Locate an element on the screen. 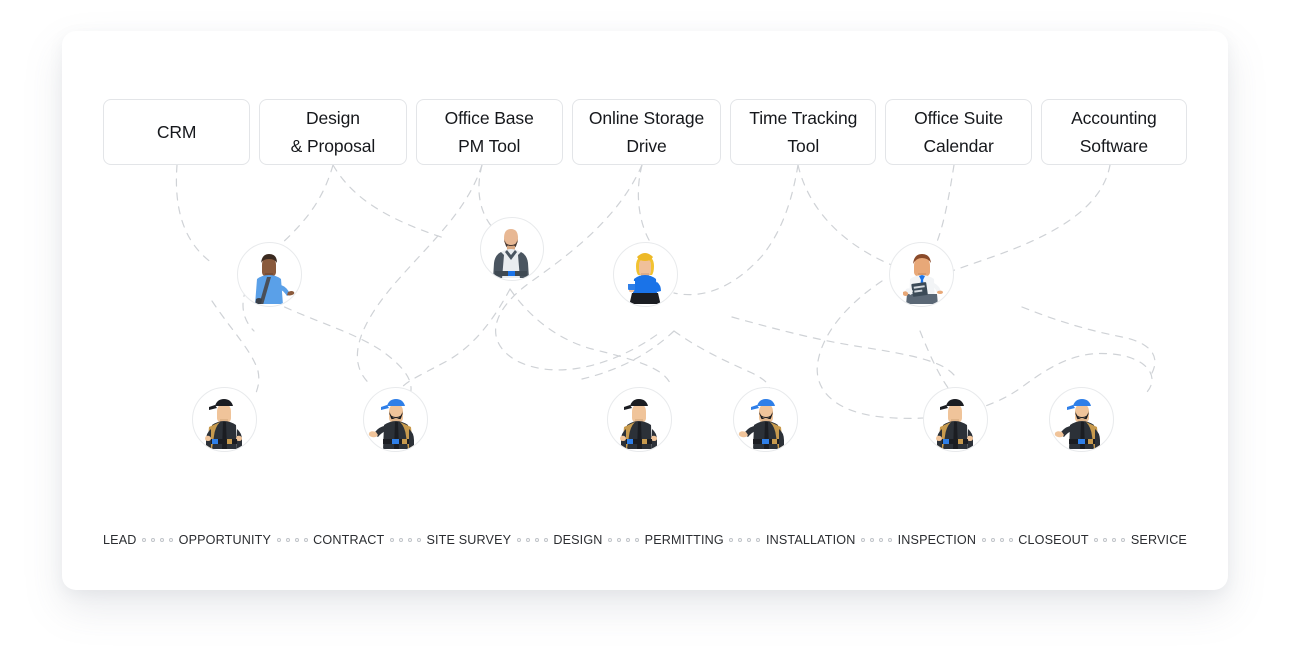 This screenshot has height=671, width=1290. stage-label-design: DESIGN is located at coordinates (577, 540).